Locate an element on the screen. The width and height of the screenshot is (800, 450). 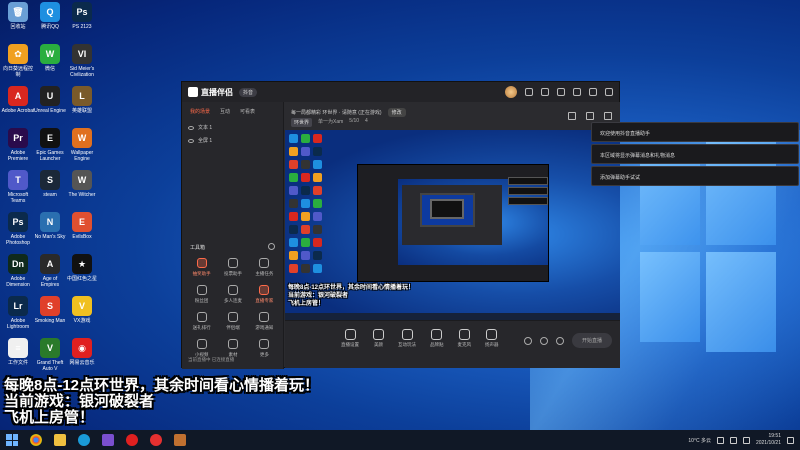
livestream-icon is located at coordinates (156, 440).